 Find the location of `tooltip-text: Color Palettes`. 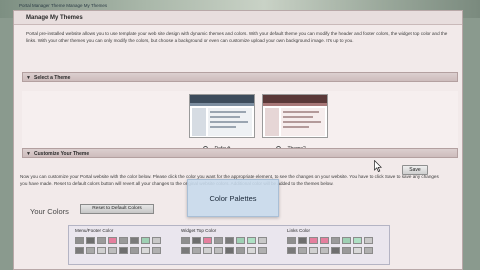

tooltip-text: Color Palettes is located at coordinates (233, 198).